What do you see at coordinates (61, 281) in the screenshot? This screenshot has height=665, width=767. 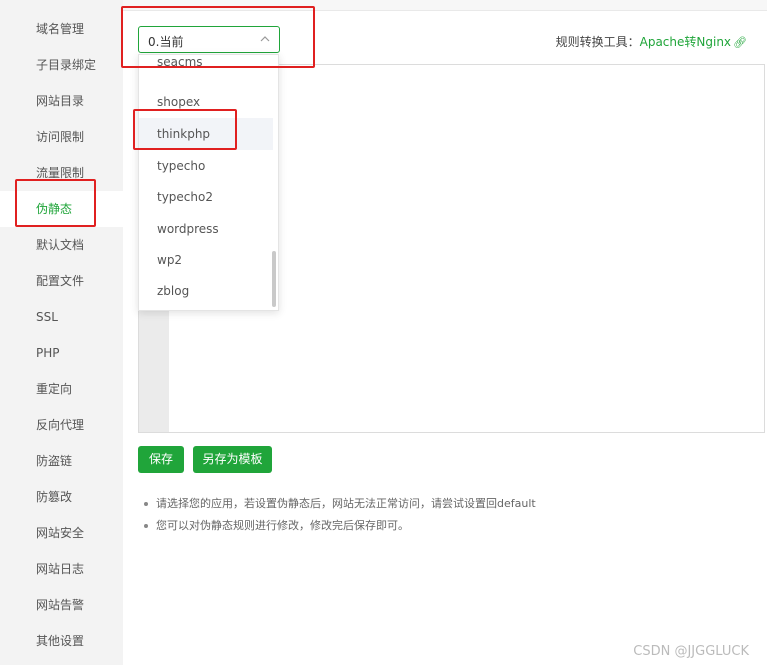 I see `sidebar-item-config-file: 配置文件` at bounding box center [61, 281].